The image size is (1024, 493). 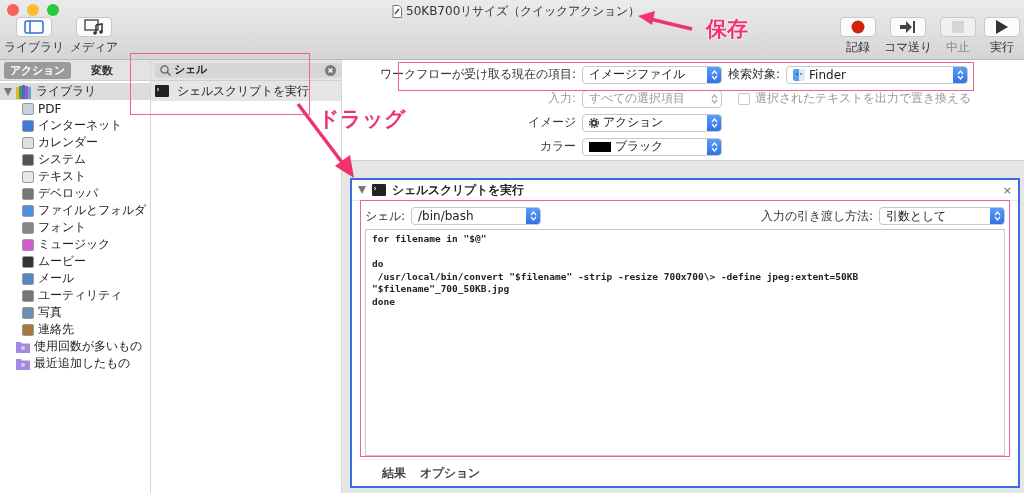 I want to click on tree-item: ユーティリティ, so click(x=75, y=295).